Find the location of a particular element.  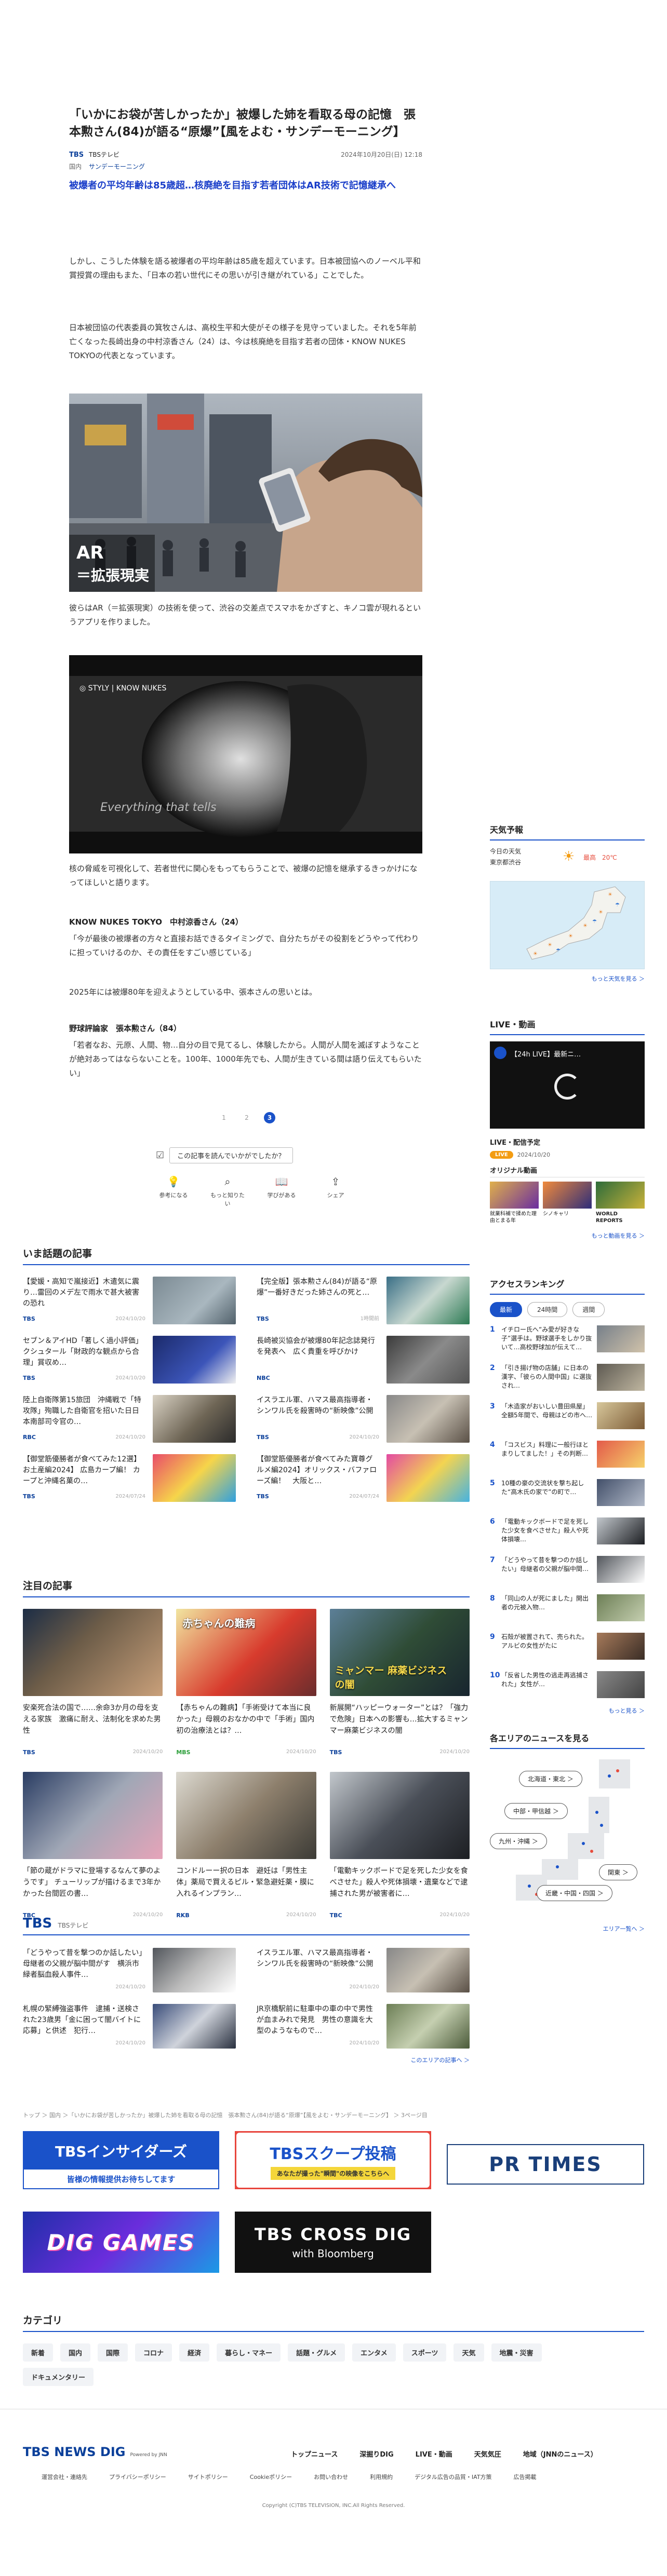

area-button-kyushu: 九州・沖縄 ＞ is located at coordinates (518, 1841).